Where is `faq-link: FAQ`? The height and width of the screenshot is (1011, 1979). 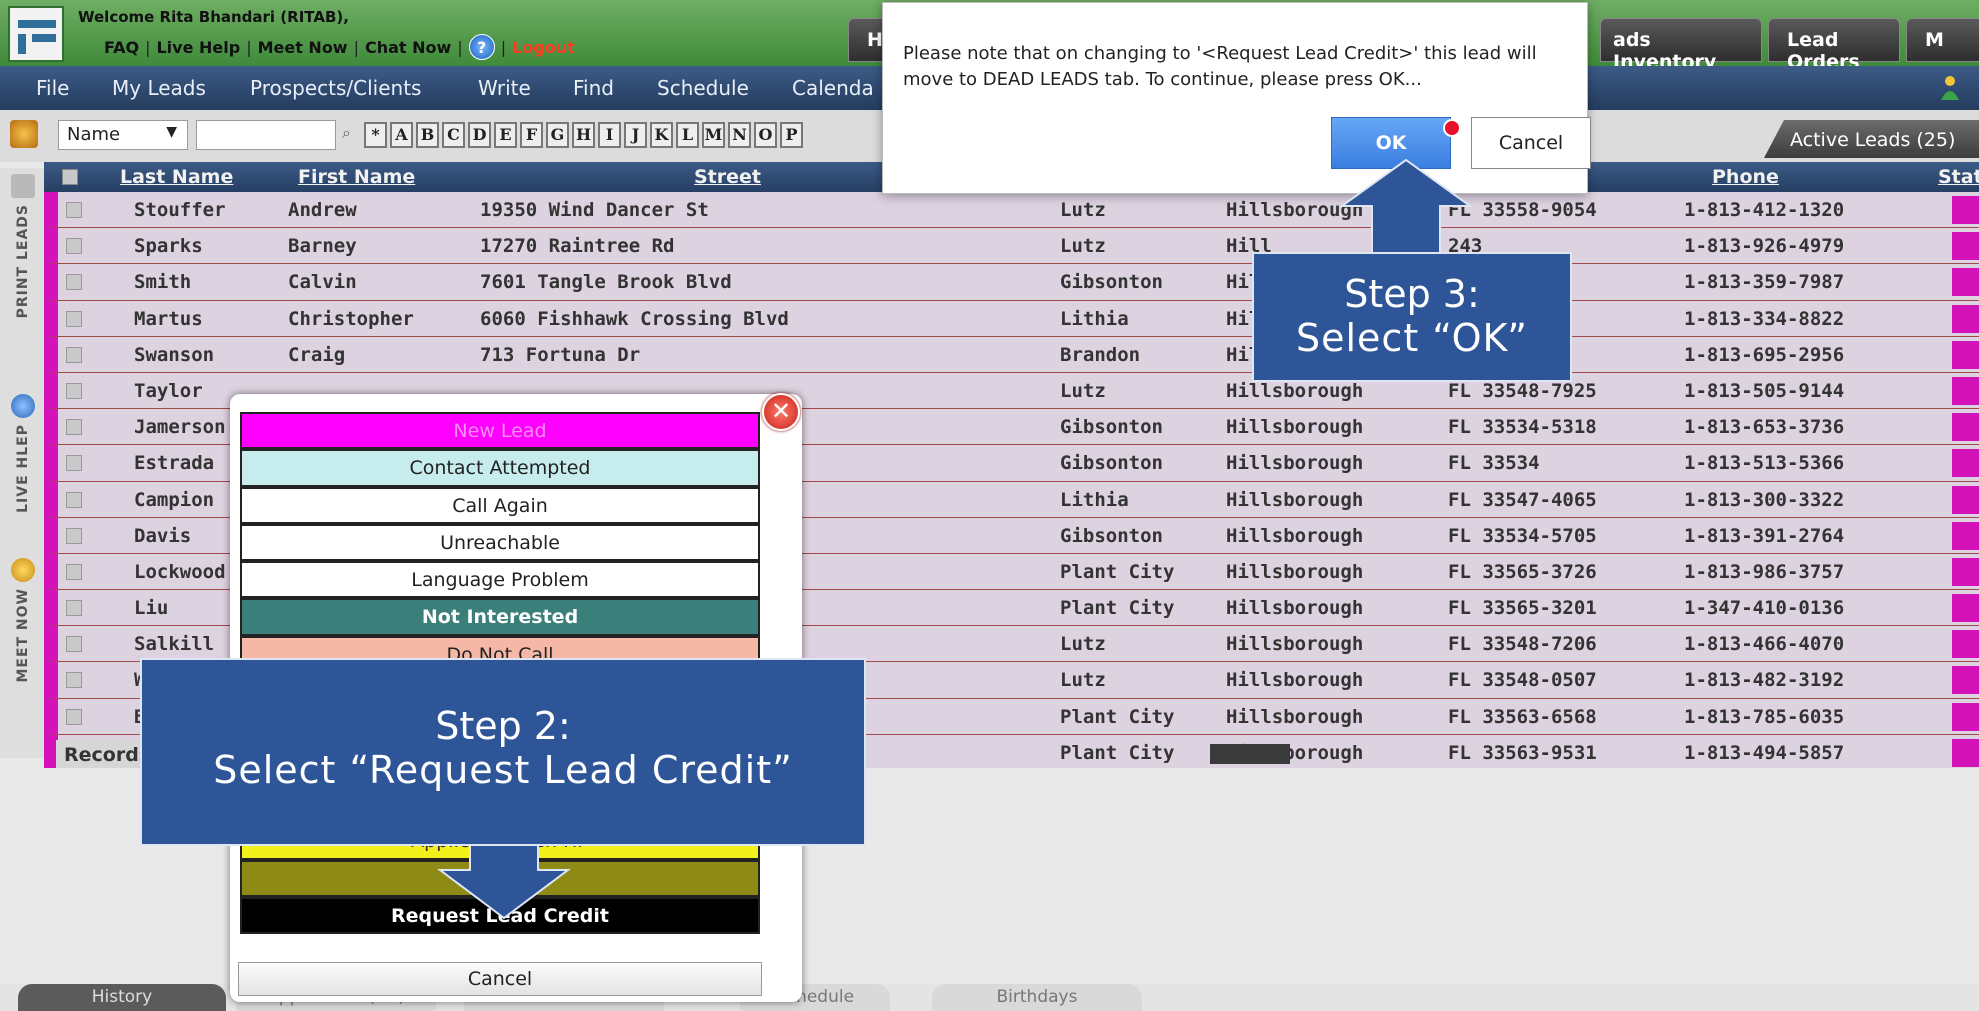
faq-link: FAQ is located at coordinates (121, 47).